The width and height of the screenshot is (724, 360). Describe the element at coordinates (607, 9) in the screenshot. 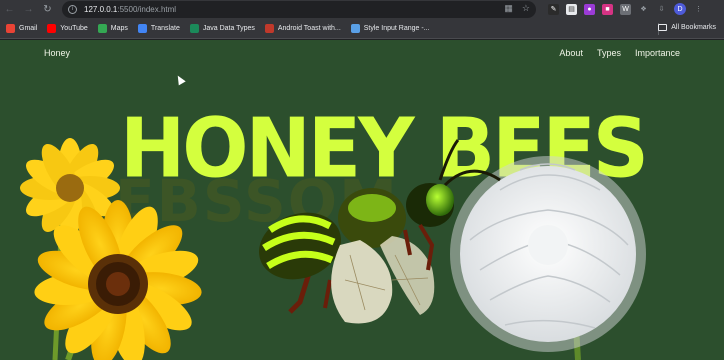

I see `extension-pink-icon: ■` at that location.